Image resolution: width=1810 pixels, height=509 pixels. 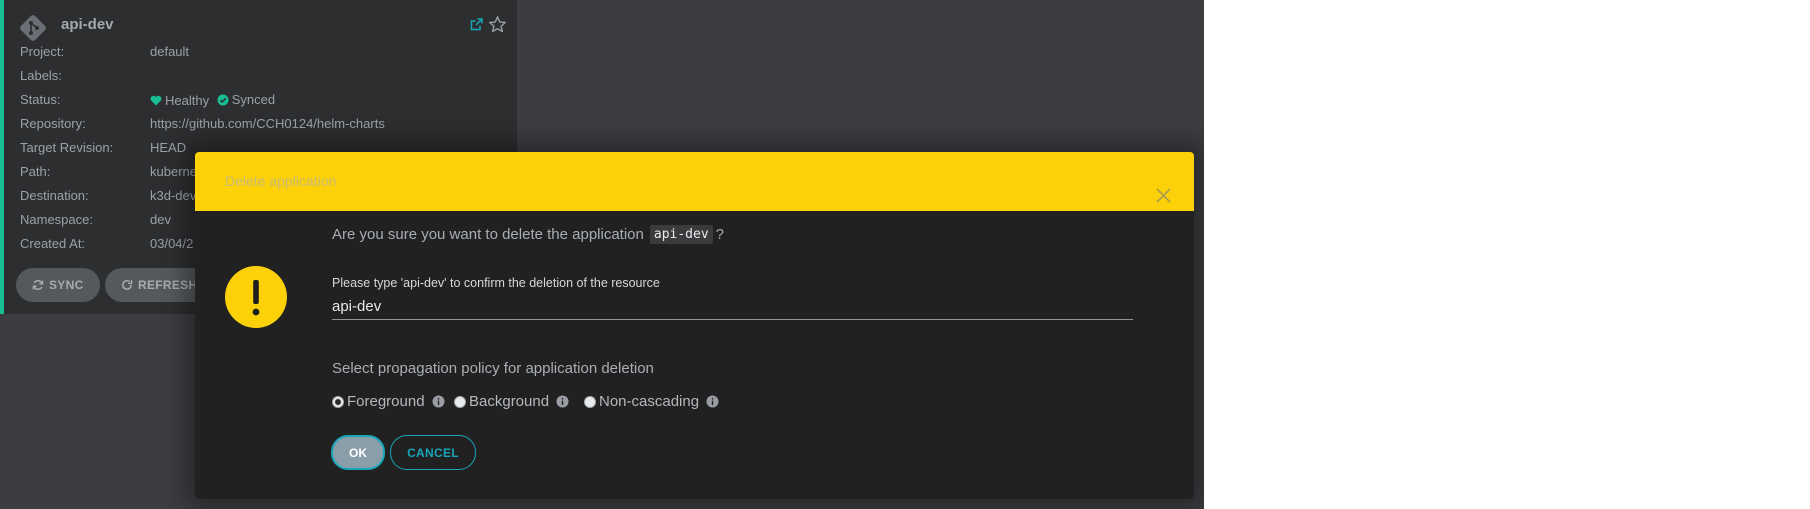 I want to click on background-label: Background, so click(x=509, y=401).